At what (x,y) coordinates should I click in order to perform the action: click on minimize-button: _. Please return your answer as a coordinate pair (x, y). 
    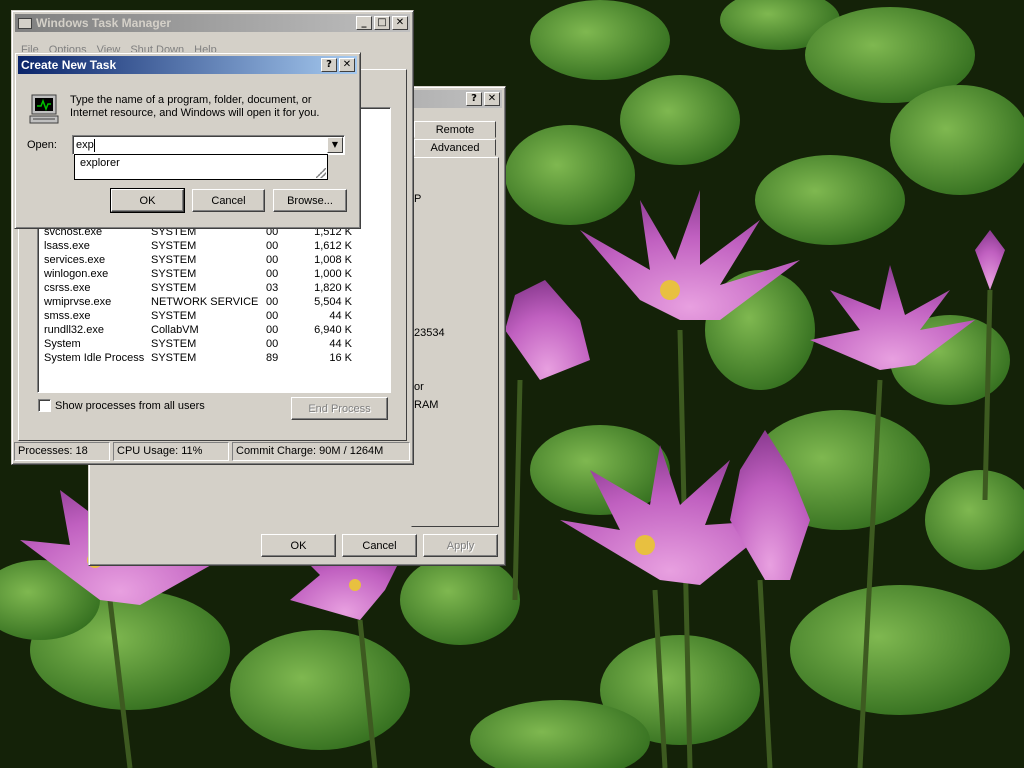
    Looking at the image, I should click on (364, 23).